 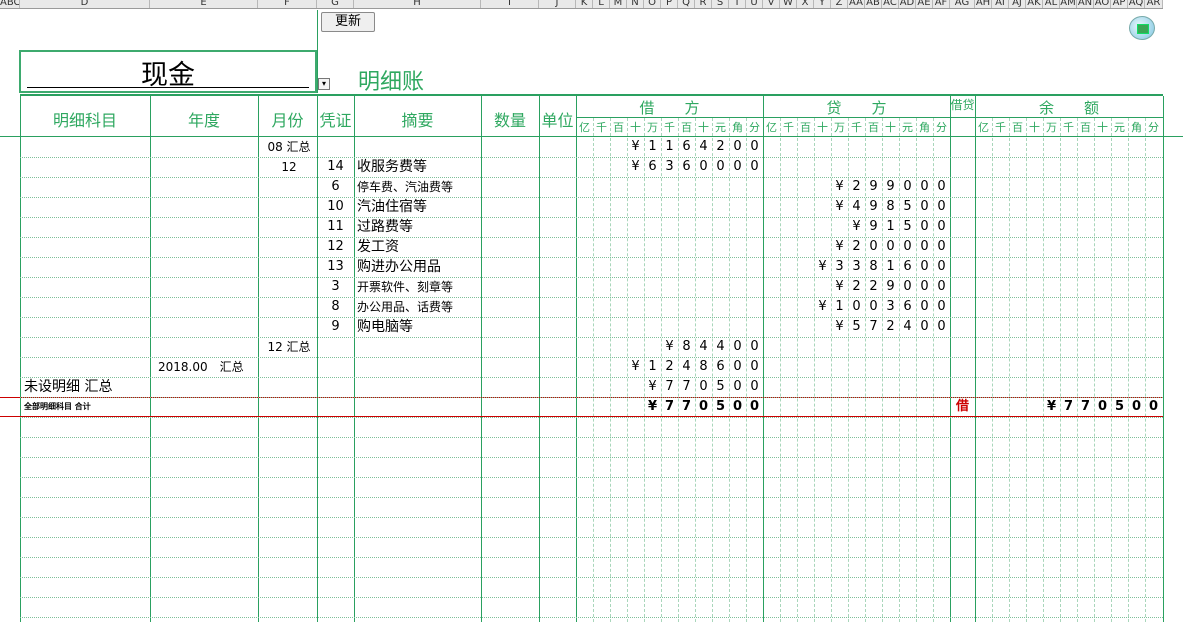 I want to click on header-unit: 单位, so click(x=557, y=120).